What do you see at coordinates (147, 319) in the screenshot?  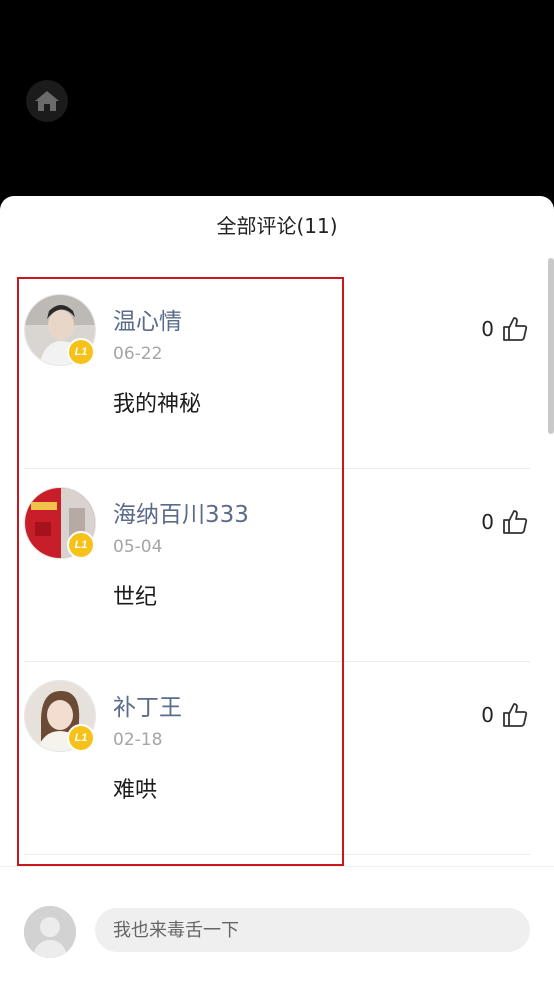 I see `username: 温心情` at bounding box center [147, 319].